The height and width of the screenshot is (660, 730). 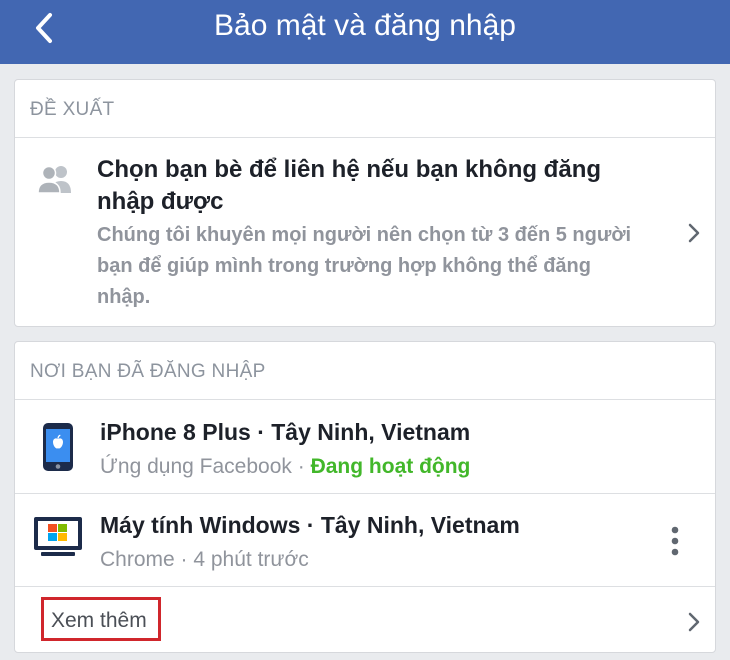 I want to click on see-more-label: Xem thêm, so click(x=99, y=620).